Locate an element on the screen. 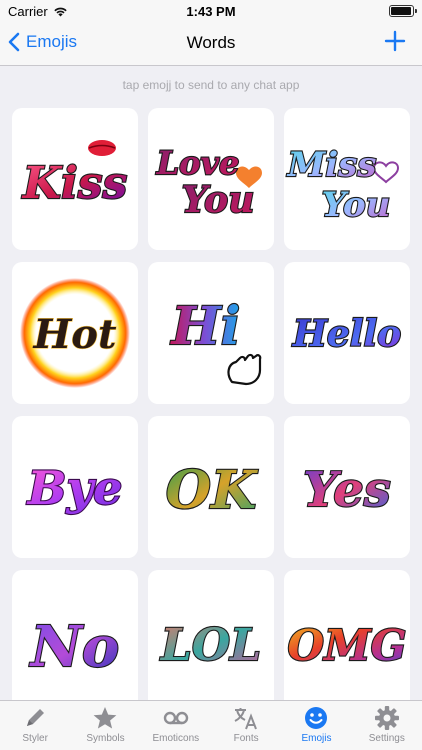 This screenshot has height=750, width=422. tile-word: Bye is located at coordinates (74, 488).